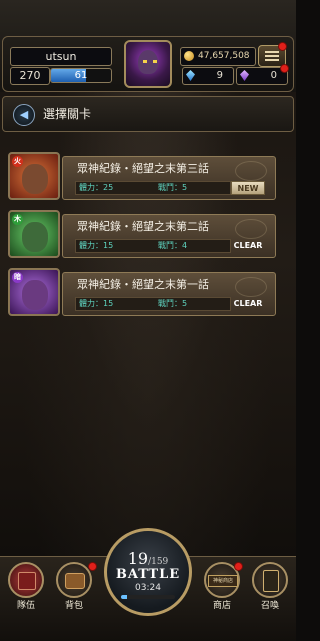  I want to click on team-label: 隊伍, so click(25, 606).